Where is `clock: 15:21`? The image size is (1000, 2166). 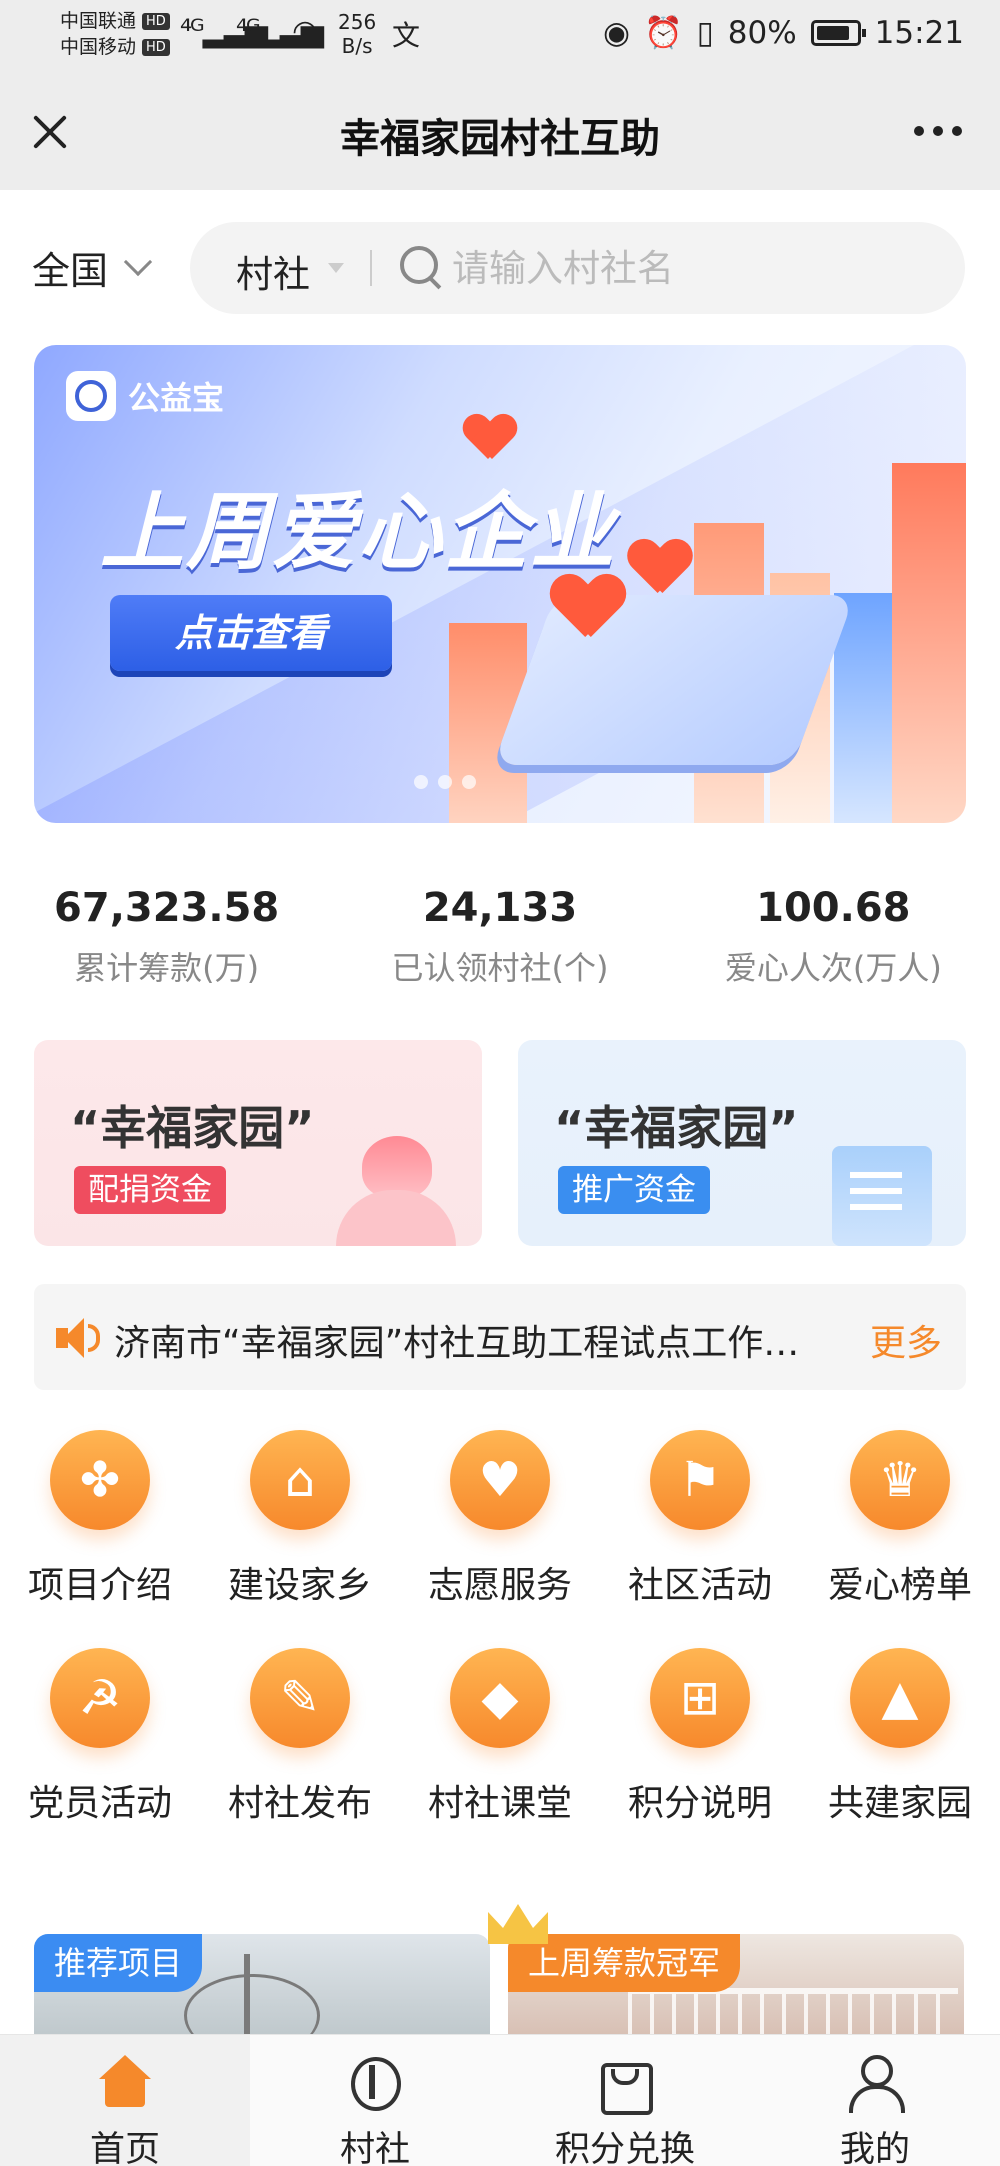 clock: 15:21 is located at coordinates (919, 32).